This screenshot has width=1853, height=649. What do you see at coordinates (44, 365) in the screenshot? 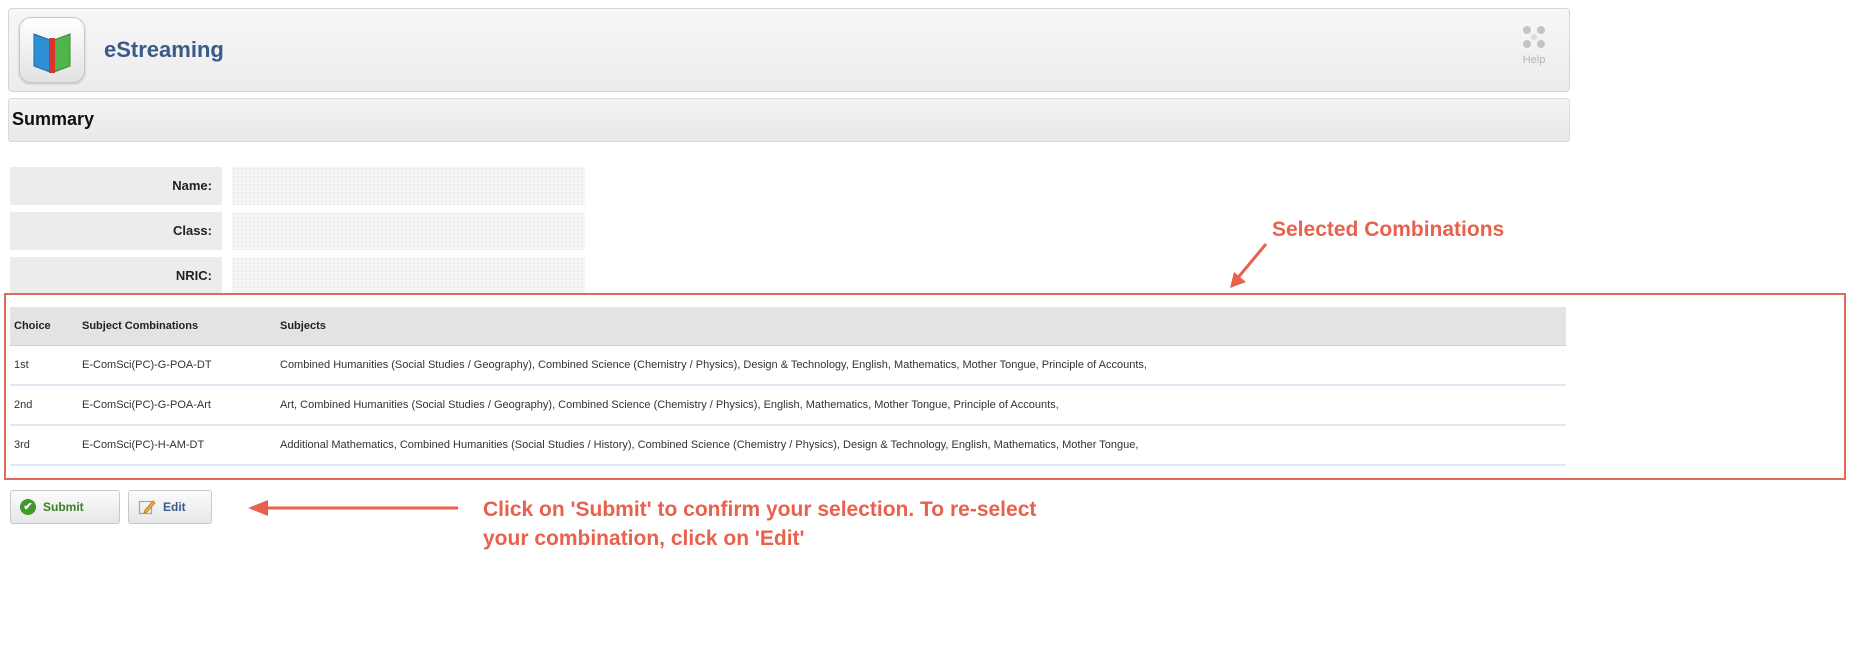
I see `choice-cell: 1st` at bounding box center [44, 365].